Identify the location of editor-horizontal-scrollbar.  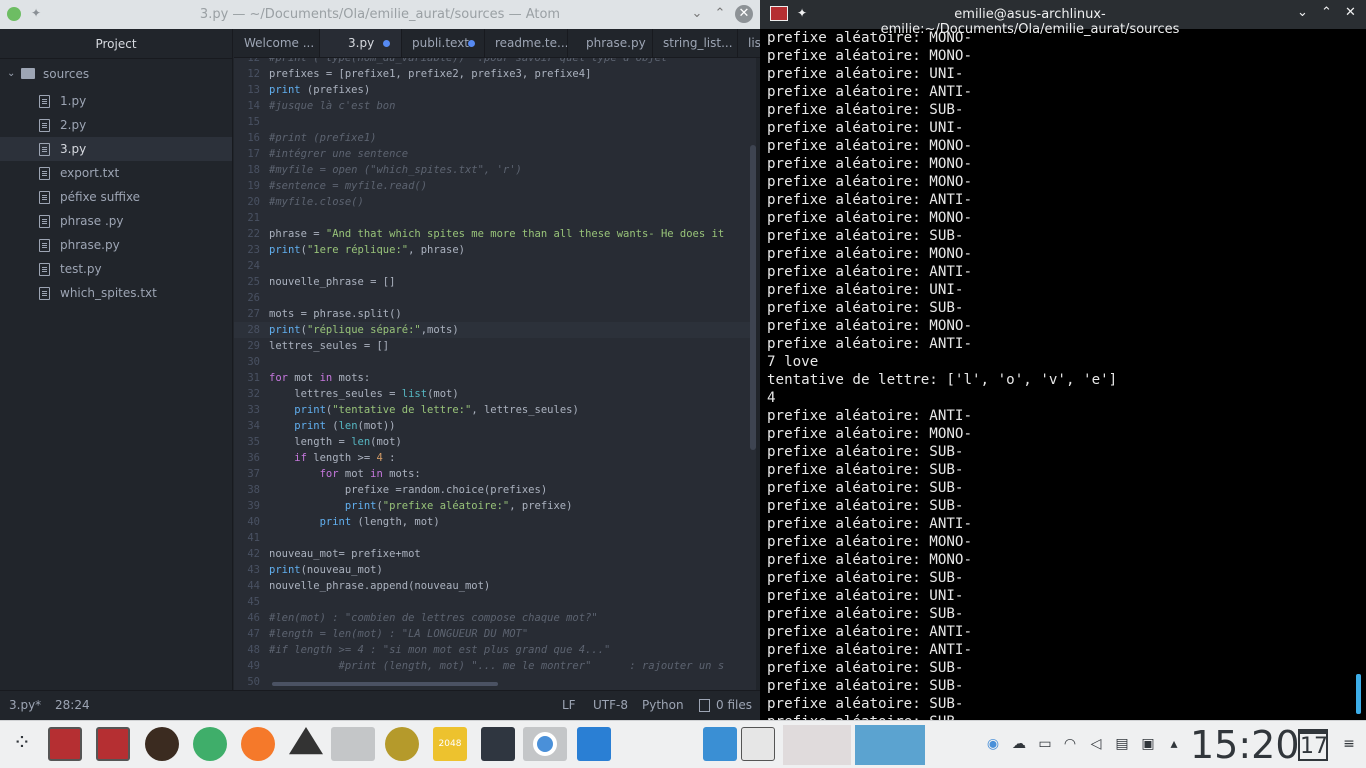
(385, 684).